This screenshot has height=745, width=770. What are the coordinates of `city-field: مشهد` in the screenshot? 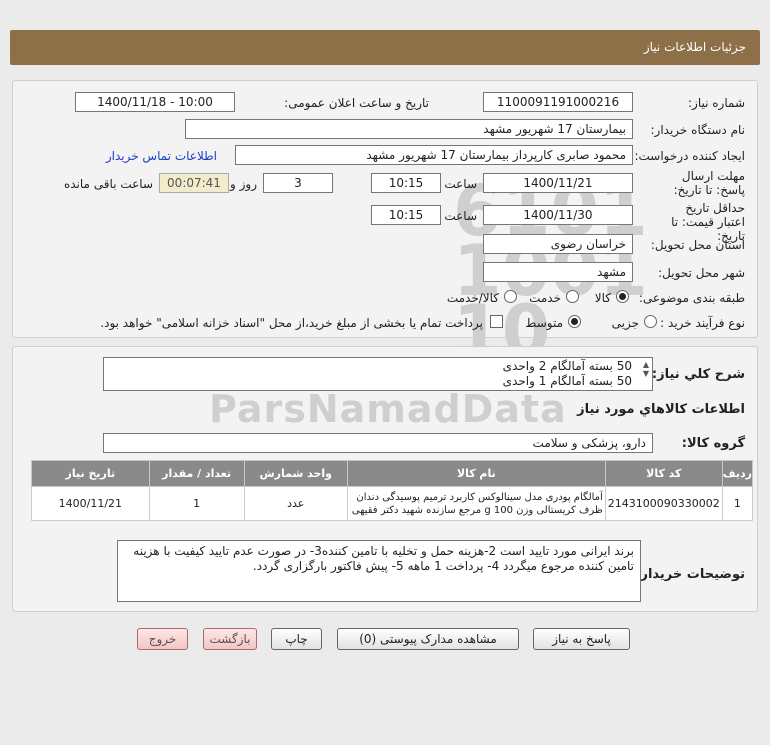 It's located at (558, 272).